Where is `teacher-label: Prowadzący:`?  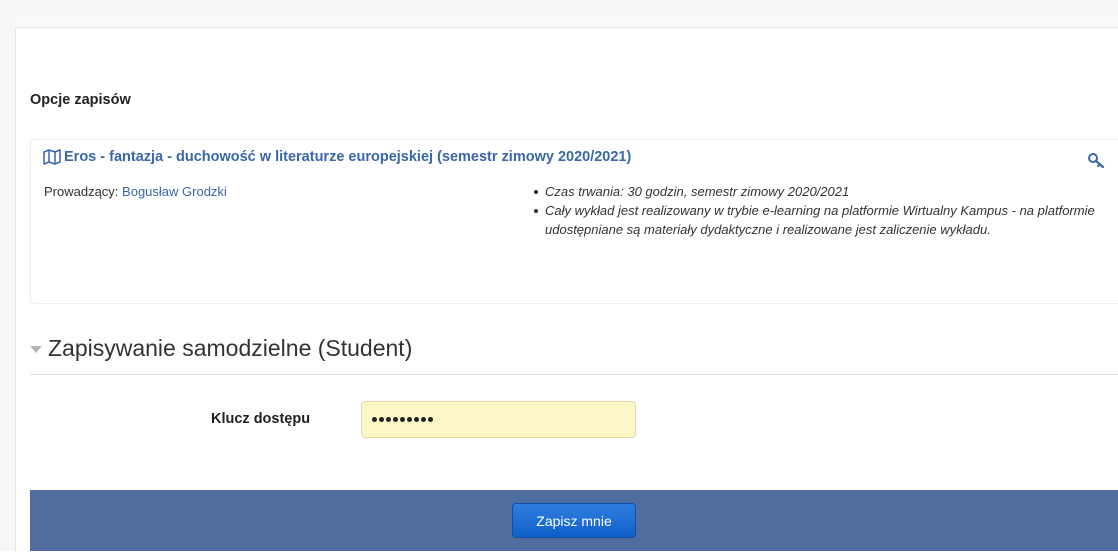
teacher-label: Prowadzący: is located at coordinates (81, 191).